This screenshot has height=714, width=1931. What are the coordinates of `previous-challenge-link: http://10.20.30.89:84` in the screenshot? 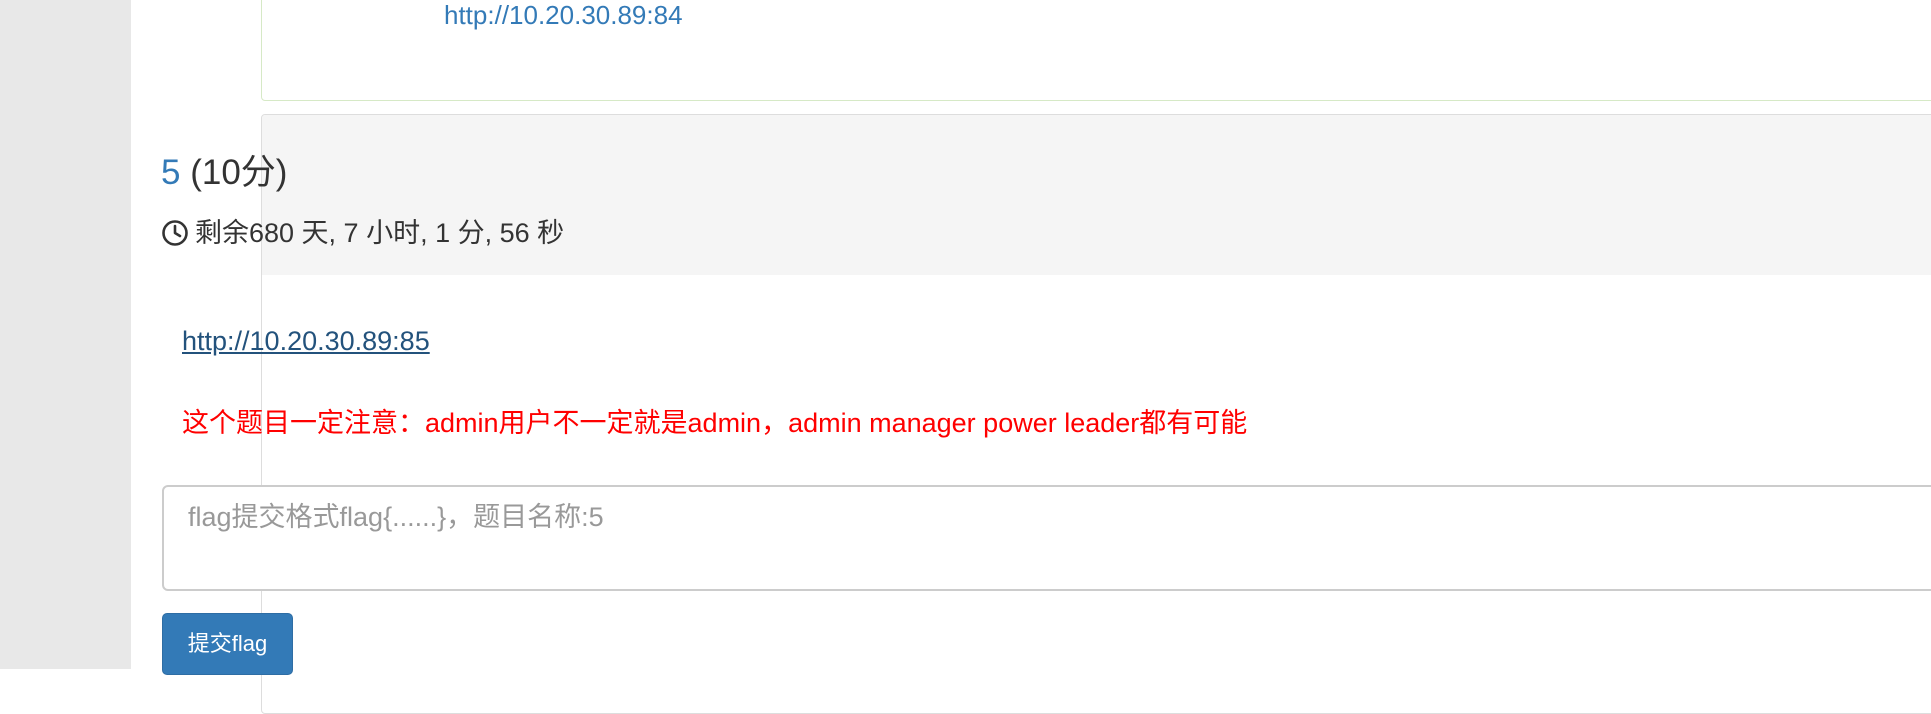 It's located at (563, 15).